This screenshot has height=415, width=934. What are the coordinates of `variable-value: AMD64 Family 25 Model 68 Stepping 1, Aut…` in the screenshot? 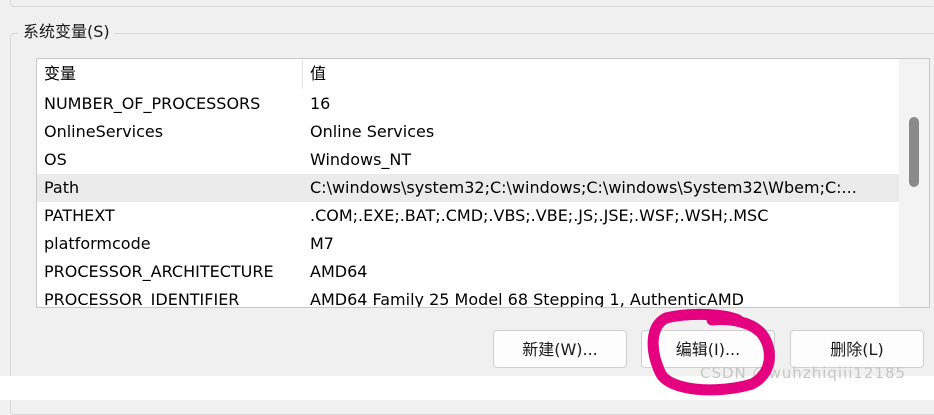 It's located at (527, 299).